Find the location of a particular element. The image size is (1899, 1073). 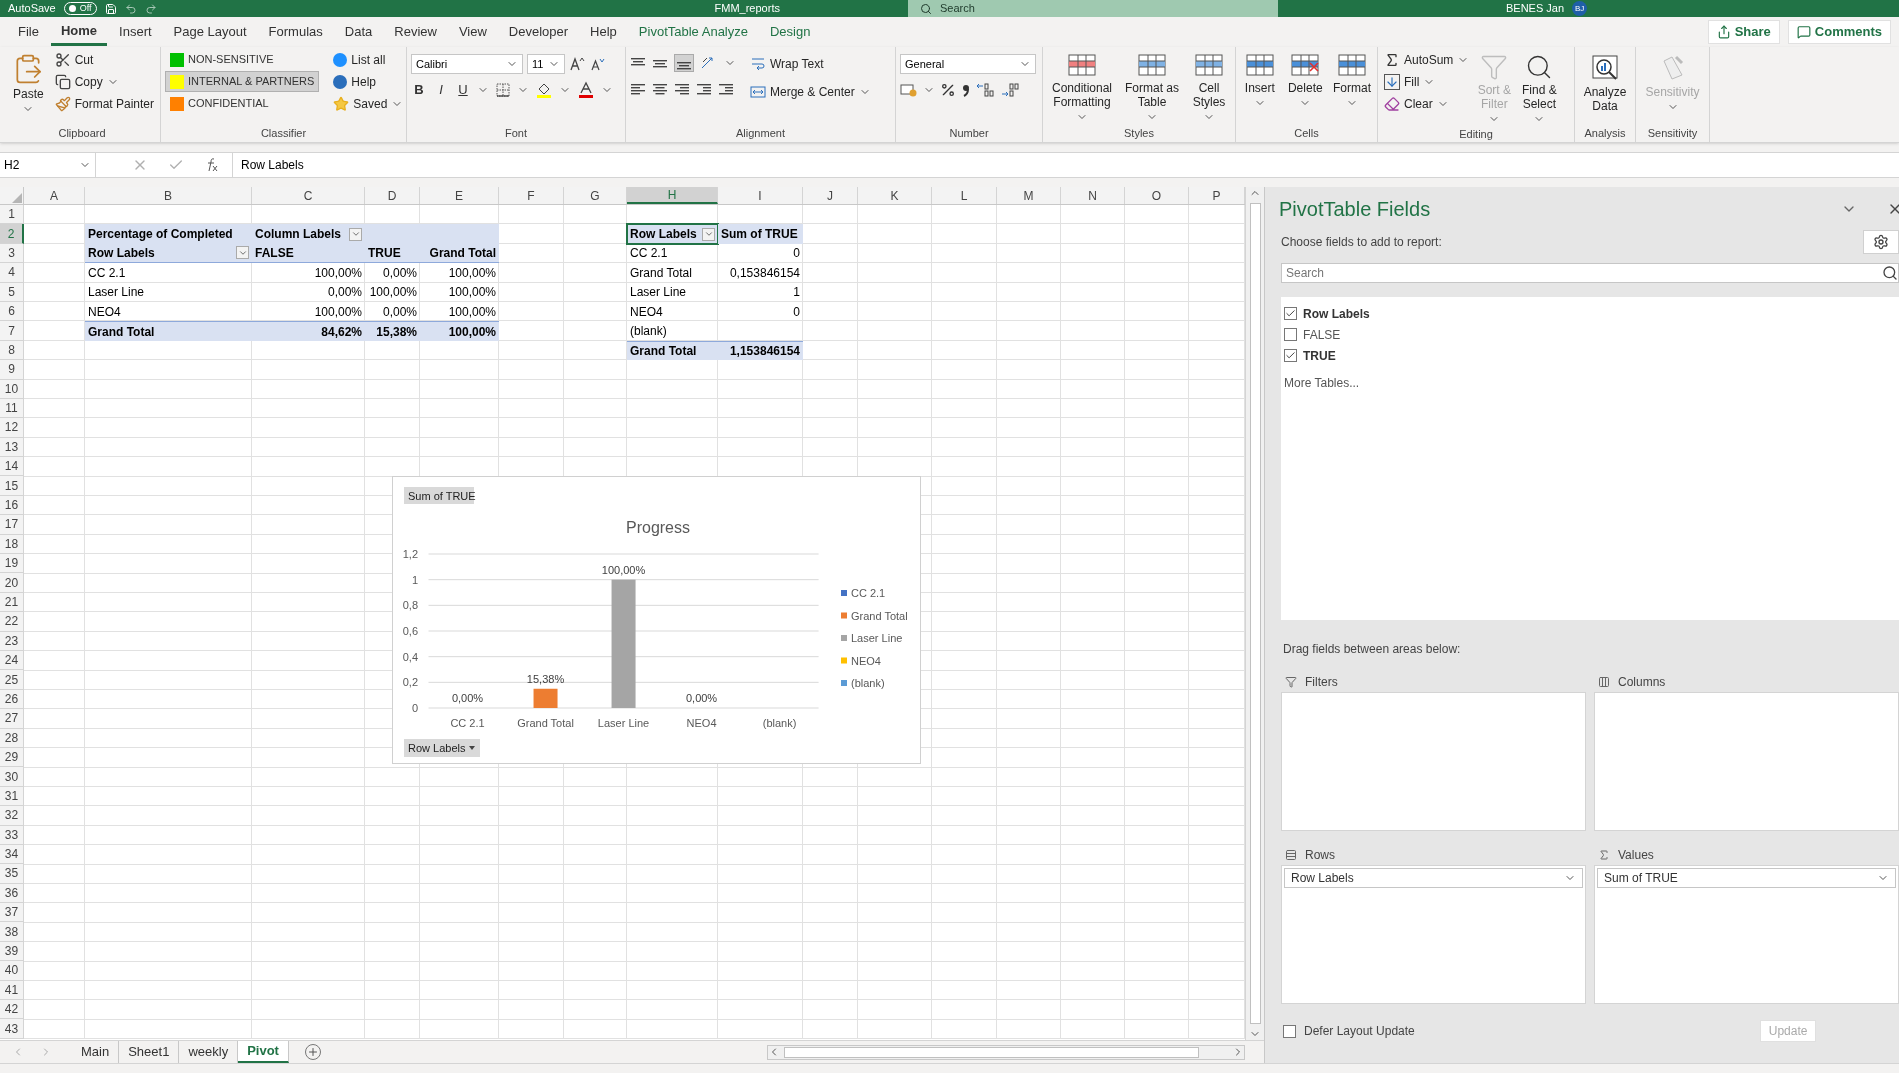

row-number: 22 is located at coordinates (12, 622).